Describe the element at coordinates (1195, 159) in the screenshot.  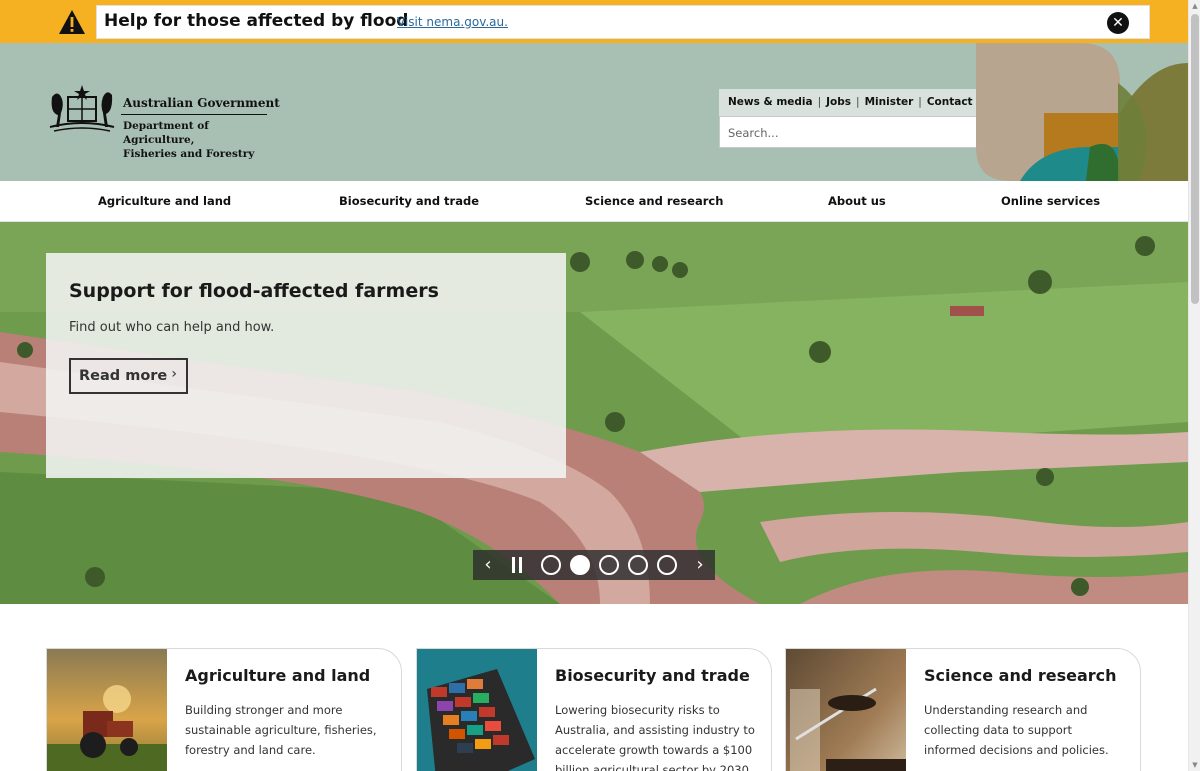
I see `scrollbar-thumb` at that location.